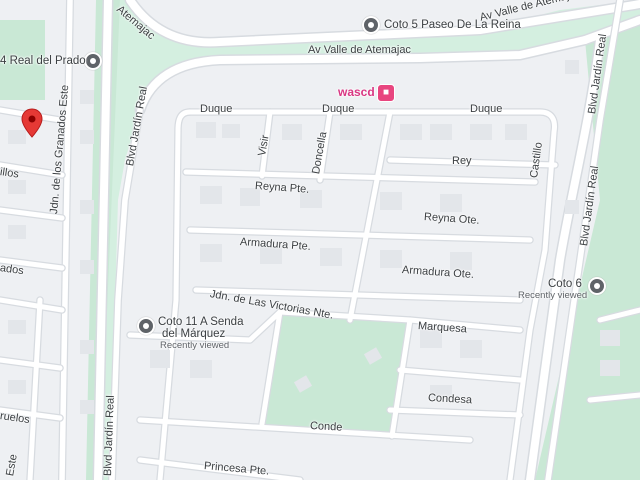 This screenshot has height=480, width=640. Describe the element at coordinates (356, 92) in the screenshot. I see `poi-wascd-label: wascd` at that location.